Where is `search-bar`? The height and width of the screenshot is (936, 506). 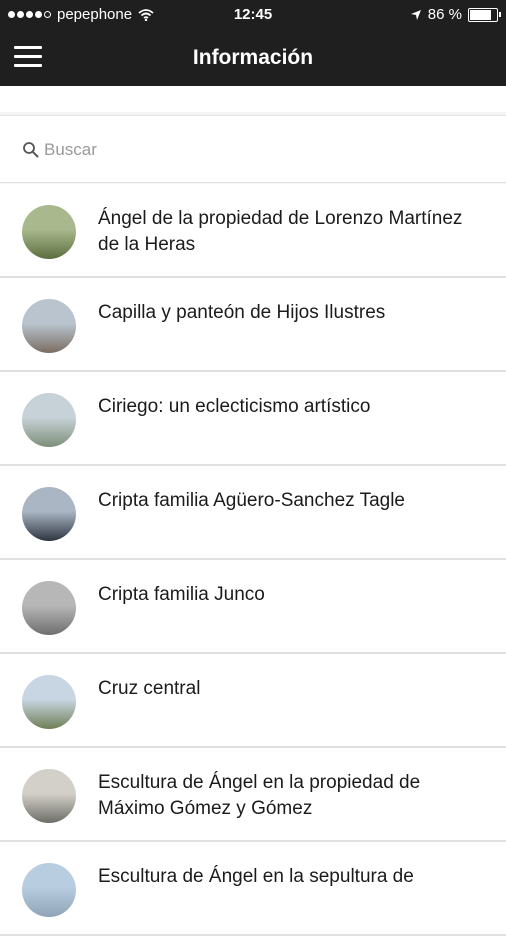
search-bar is located at coordinates (253, 149).